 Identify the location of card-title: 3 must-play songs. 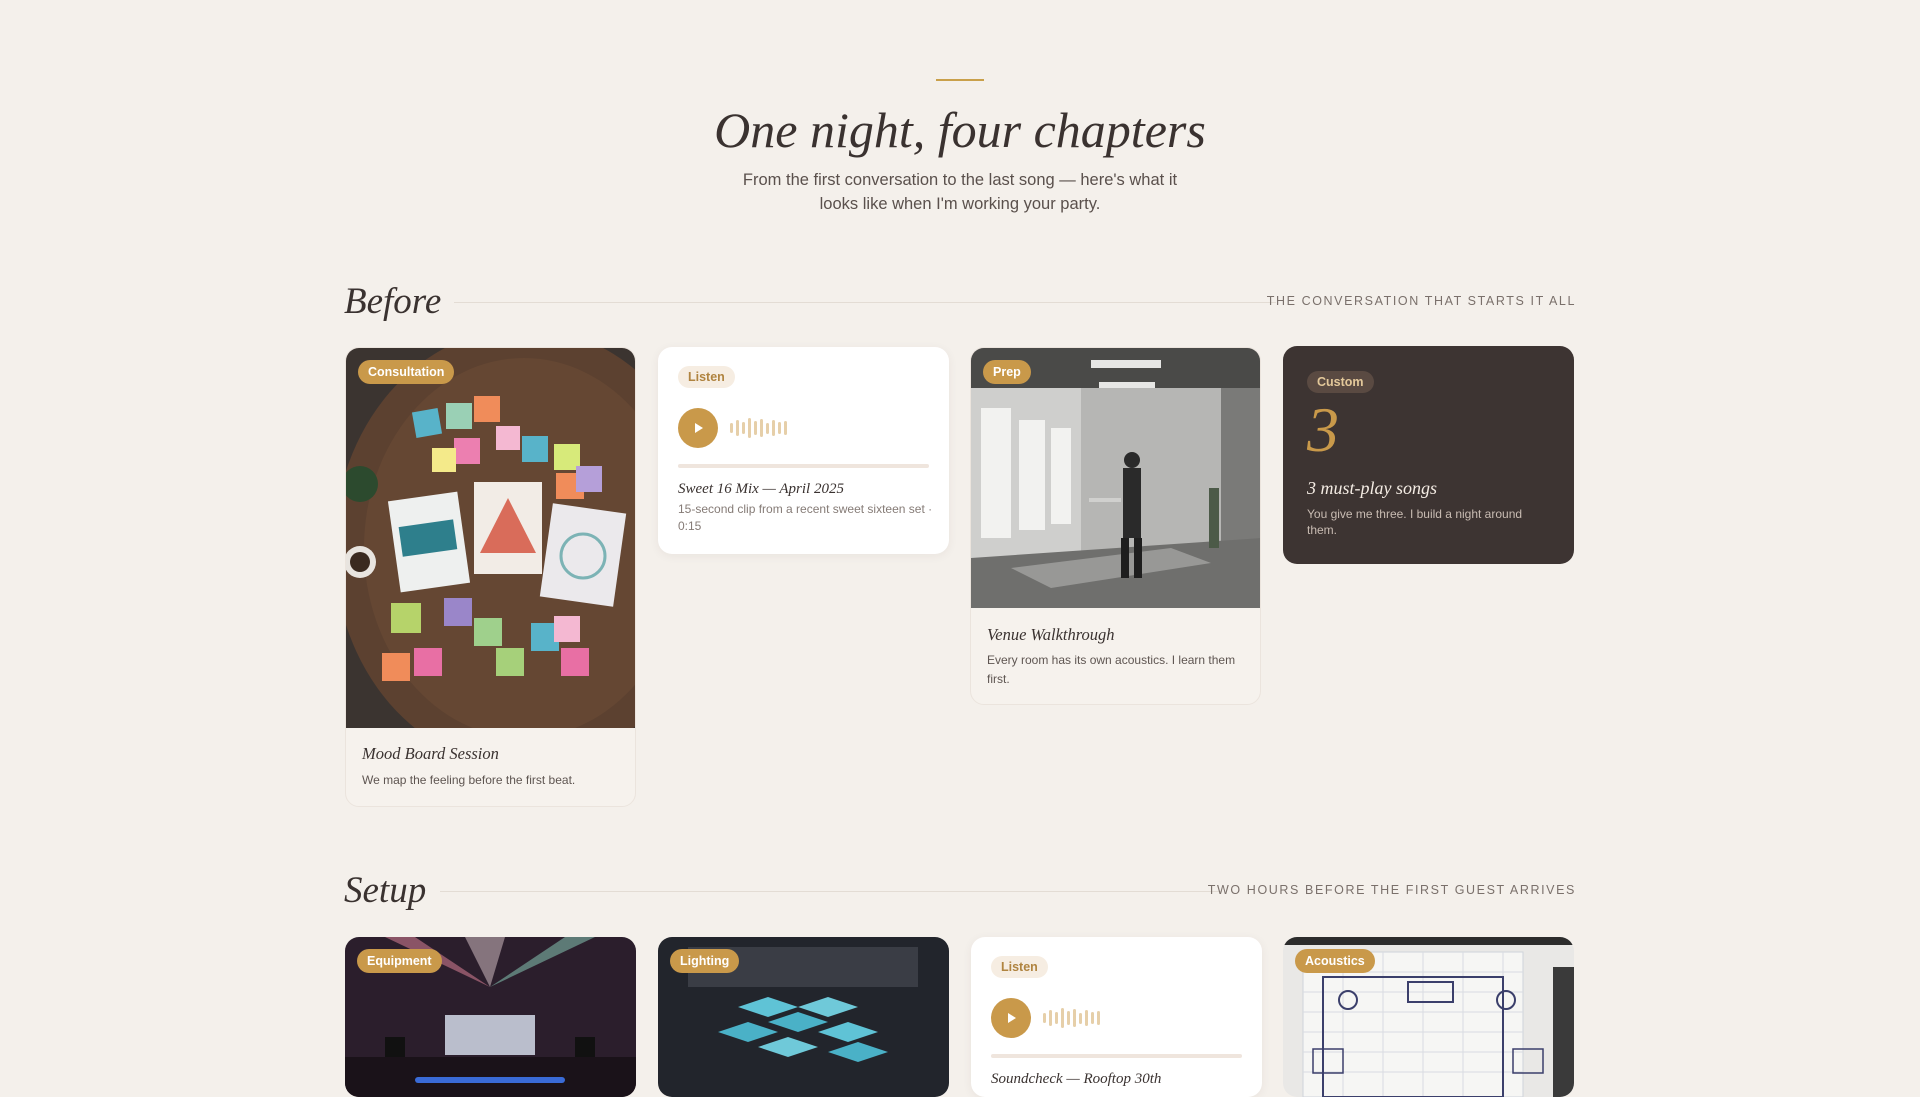
(1372, 488).